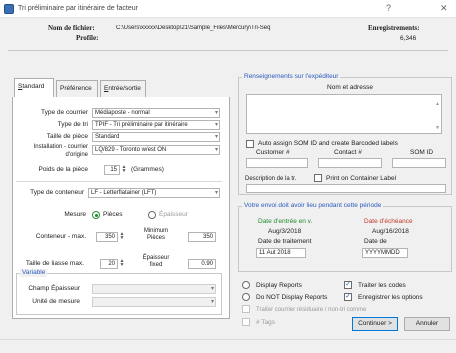  Describe the element at coordinates (348, 152) in the screenshot. I see `contact-label: Contact #` at that location.